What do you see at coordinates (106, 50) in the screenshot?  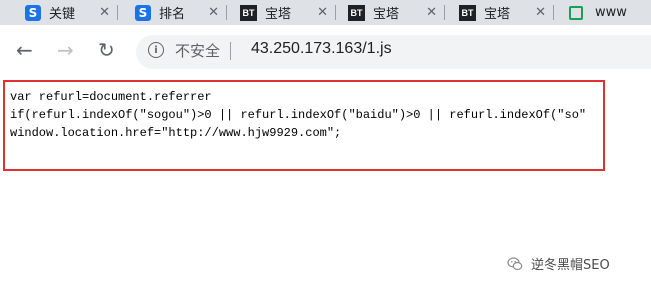 I see `reload-icon: ↻` at bounding box center [106, 50].